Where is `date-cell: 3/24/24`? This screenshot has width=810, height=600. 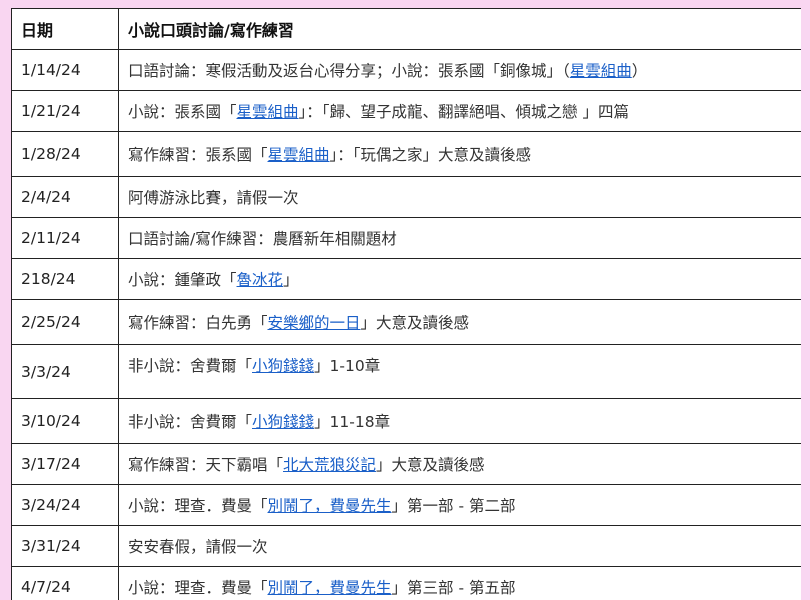
date-cell: 3/24/24 is located at coordinates (65, 505).